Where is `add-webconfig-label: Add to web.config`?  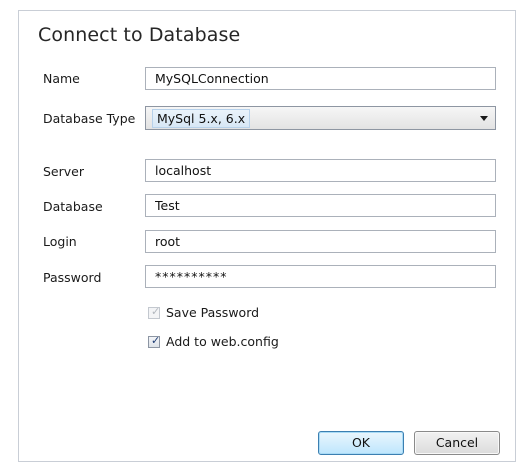
add-webconfig-label: Add to web.config is located at coordinates (222, 341).